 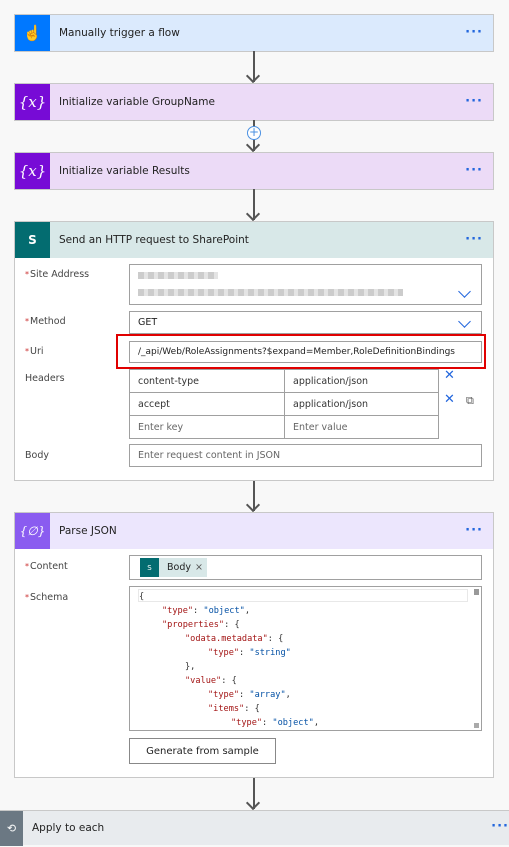 I want to click on schema-label: *Schema, so click(x=47, y=597).